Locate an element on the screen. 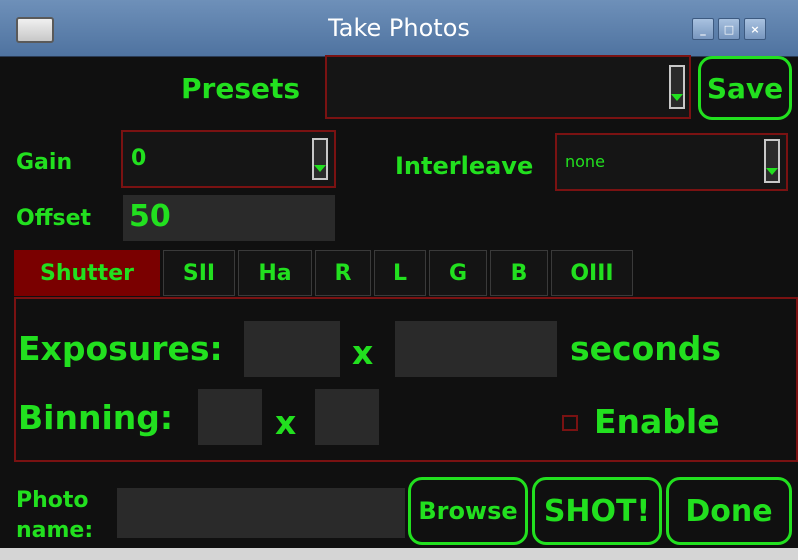  tab-oiii: OIII is located at coordinates (592, 273).